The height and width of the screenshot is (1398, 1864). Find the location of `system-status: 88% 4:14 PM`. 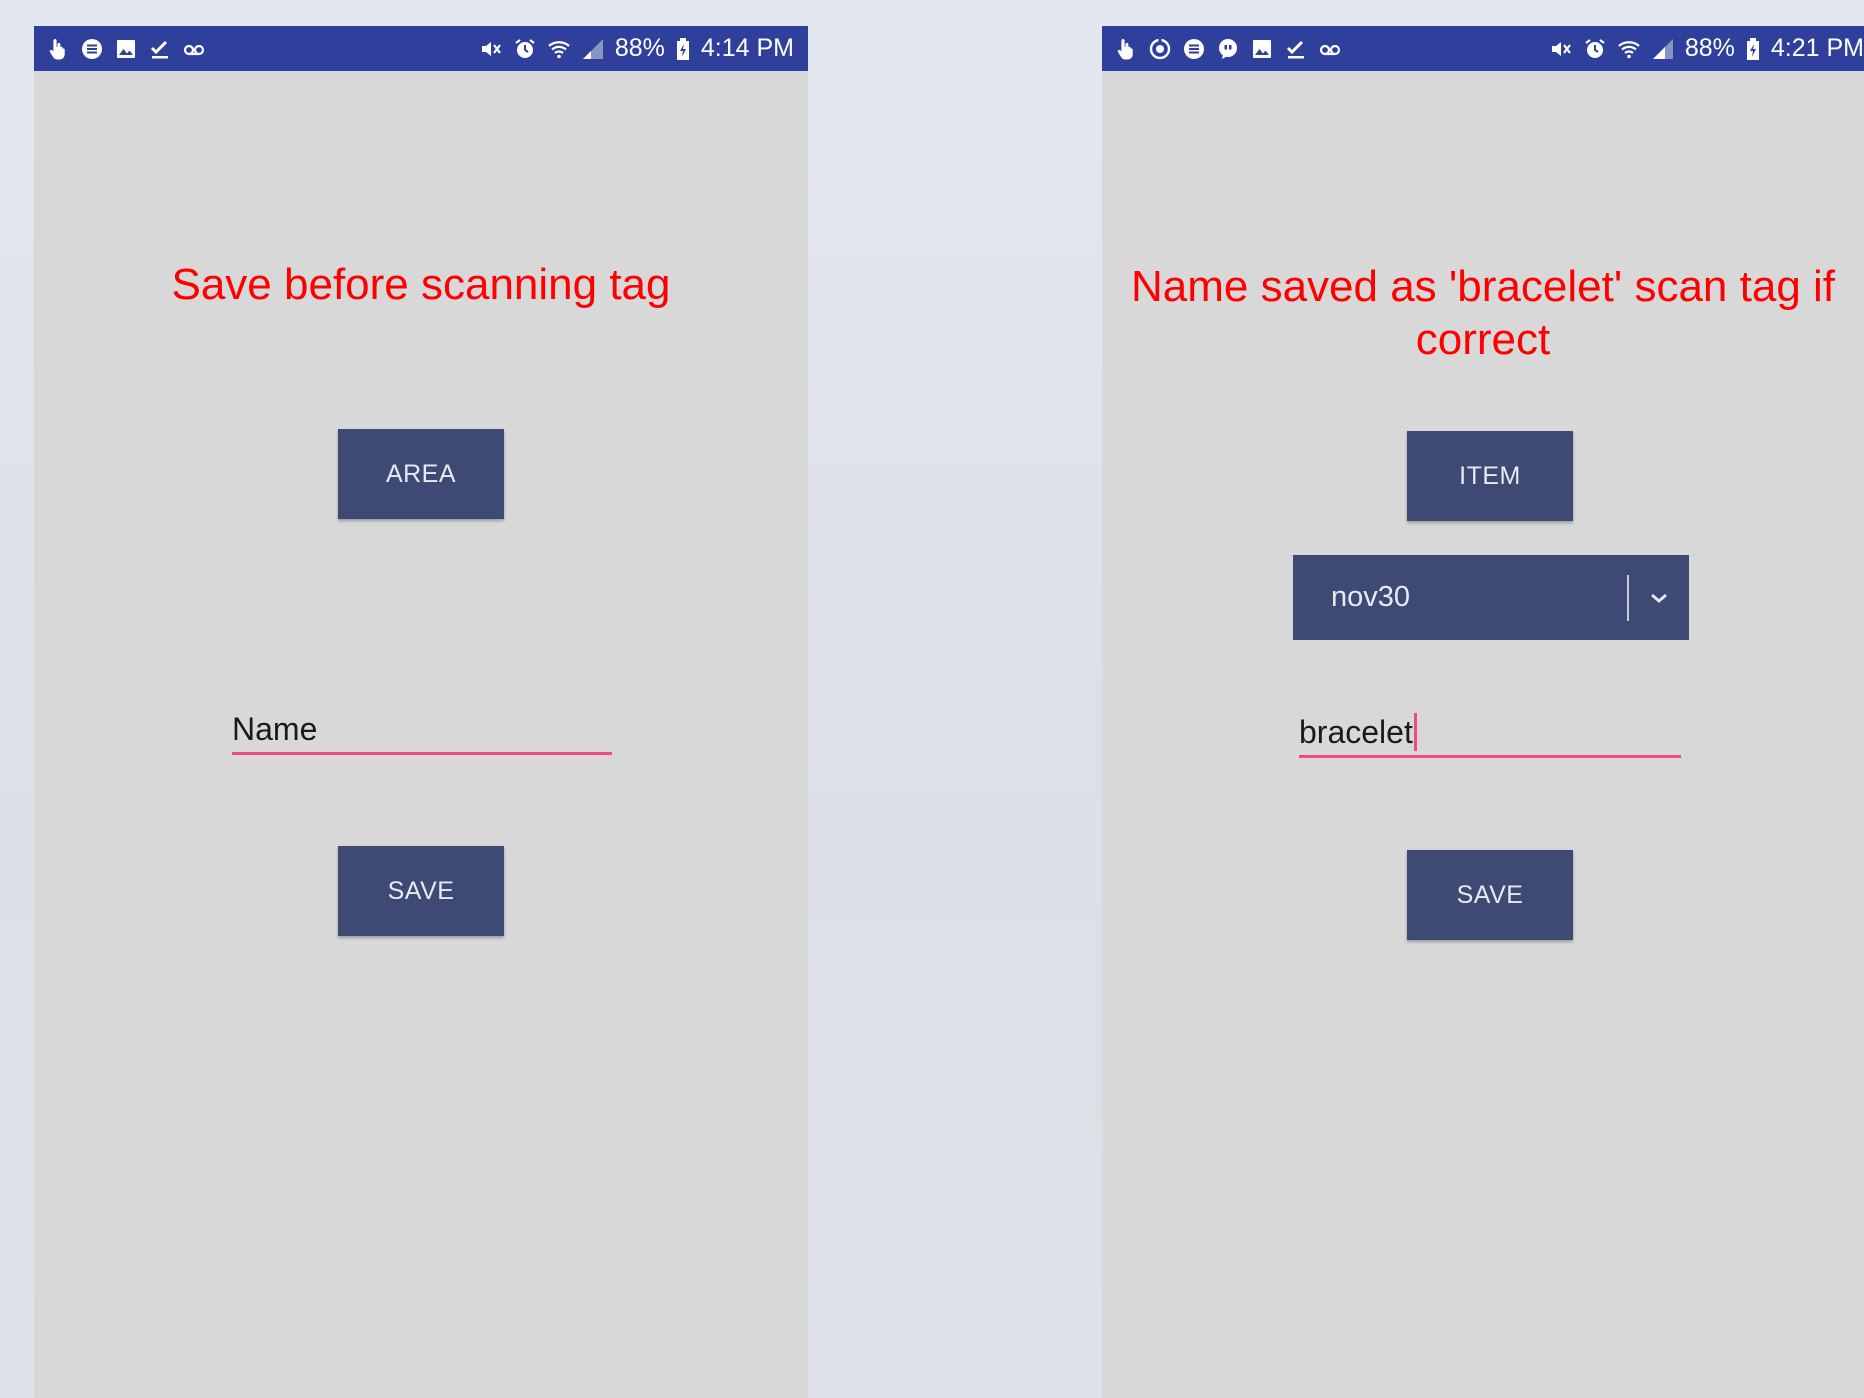

system-status: 88% 4:14 PM is located at coordinates (643, 48).